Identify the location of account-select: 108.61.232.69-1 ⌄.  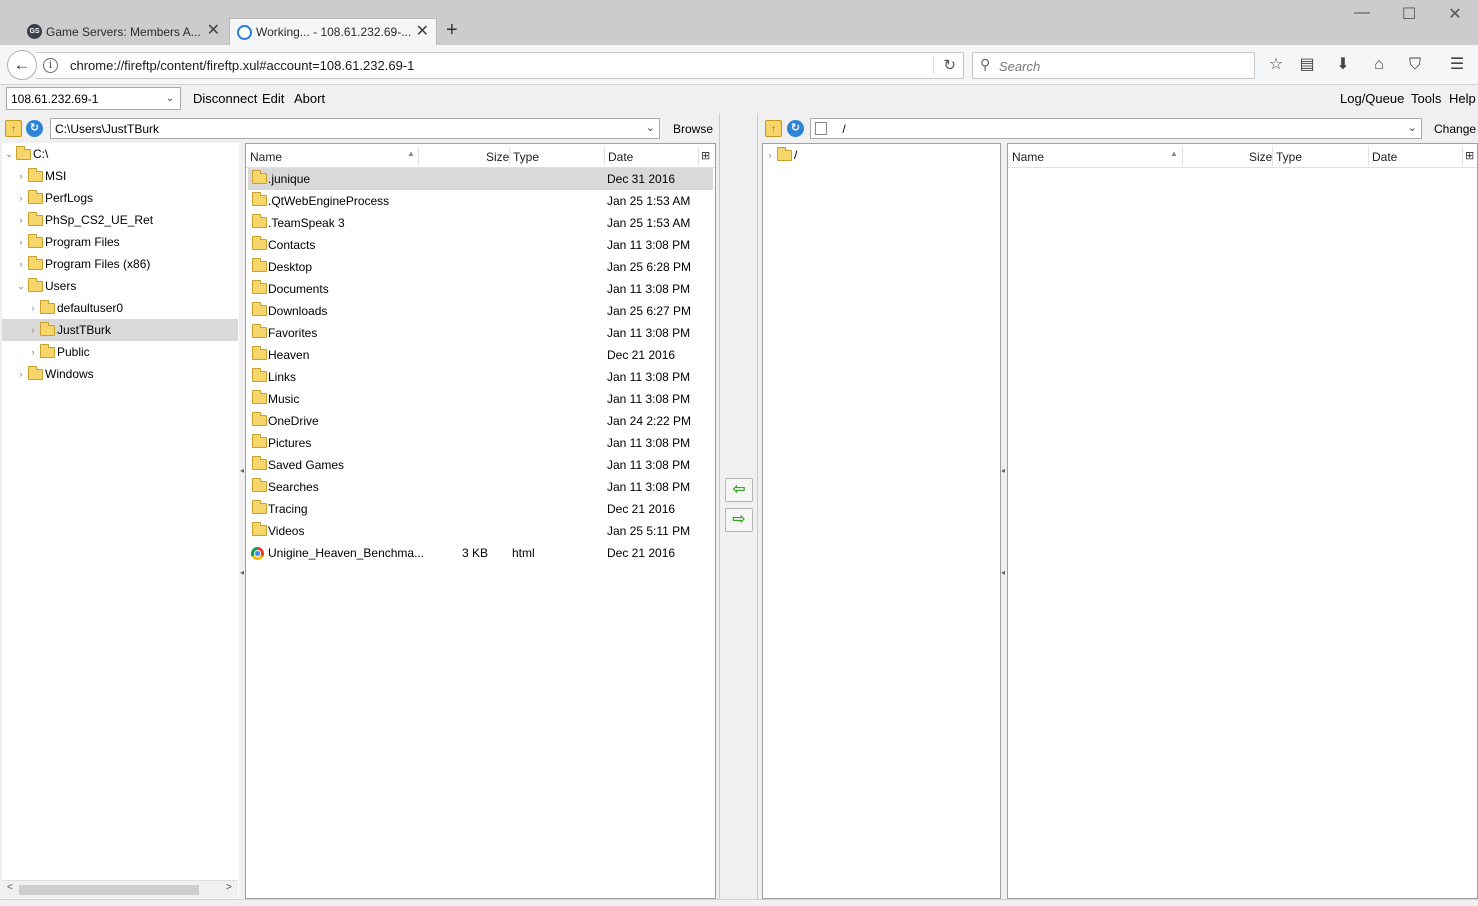
(93, 98).